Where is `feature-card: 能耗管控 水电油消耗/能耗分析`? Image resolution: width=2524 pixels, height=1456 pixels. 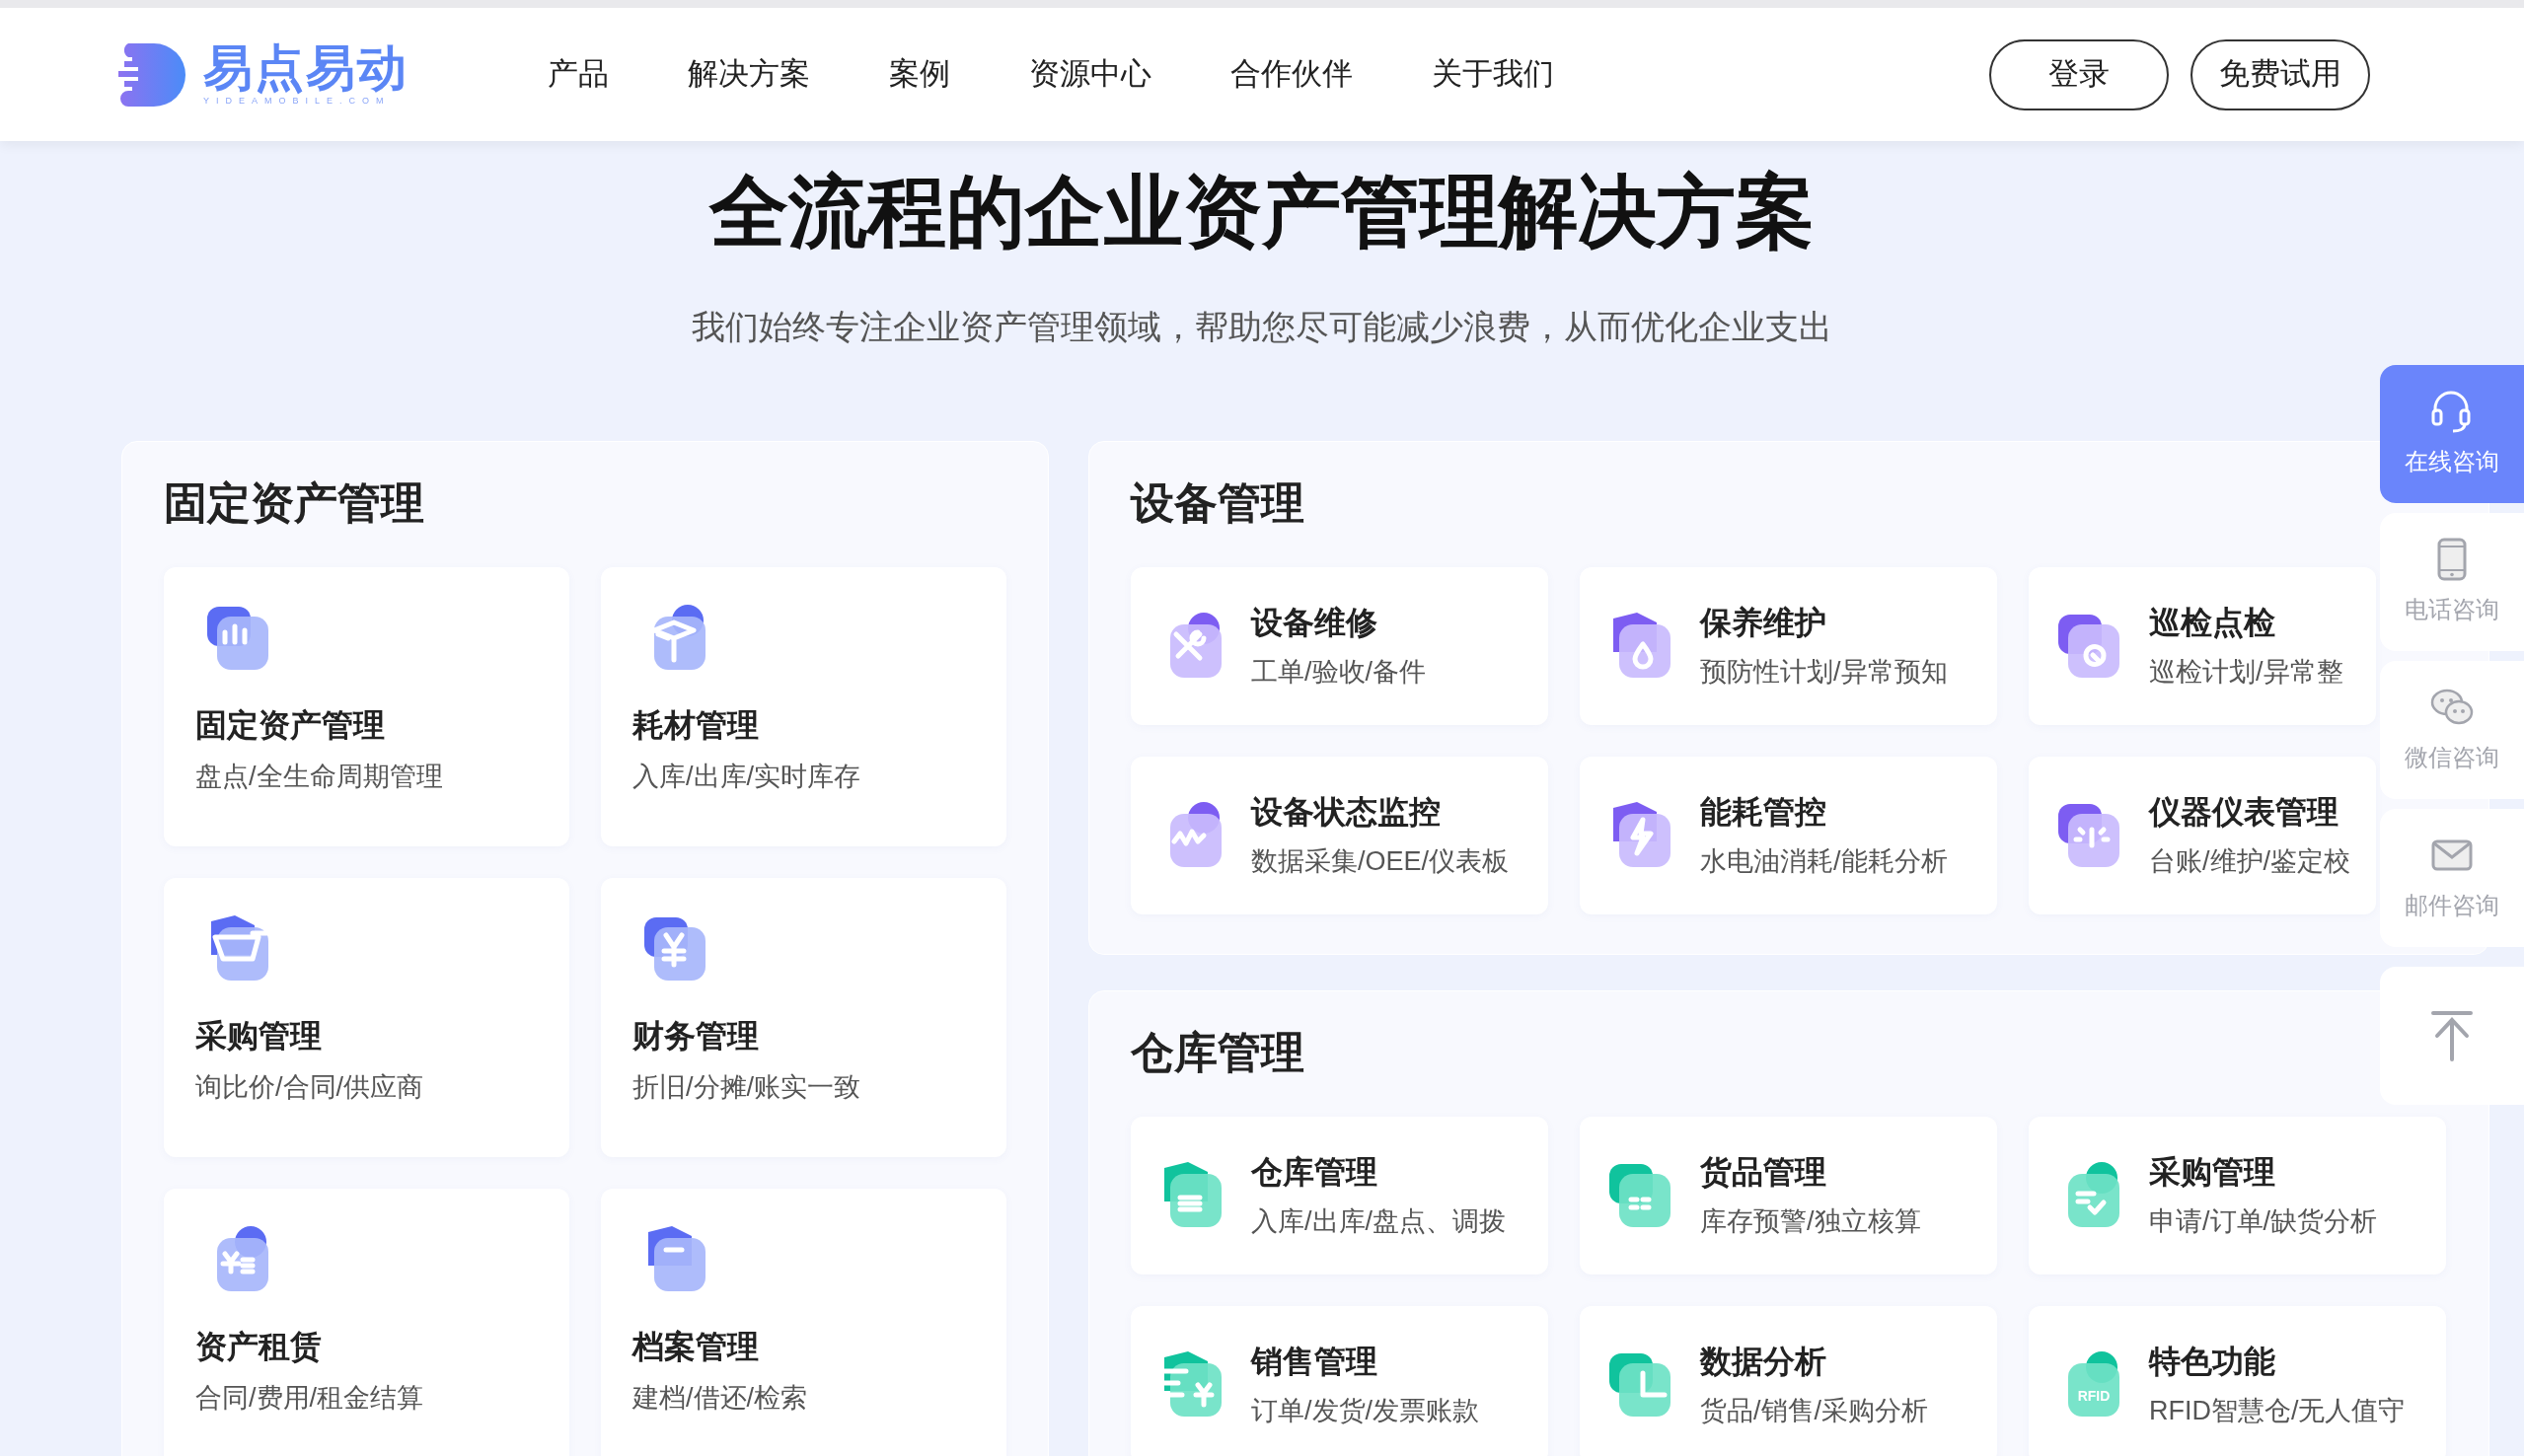 feature-card: 能耗管控 水电油消耗/能耗分析 is located at coordinates (1789, 835).